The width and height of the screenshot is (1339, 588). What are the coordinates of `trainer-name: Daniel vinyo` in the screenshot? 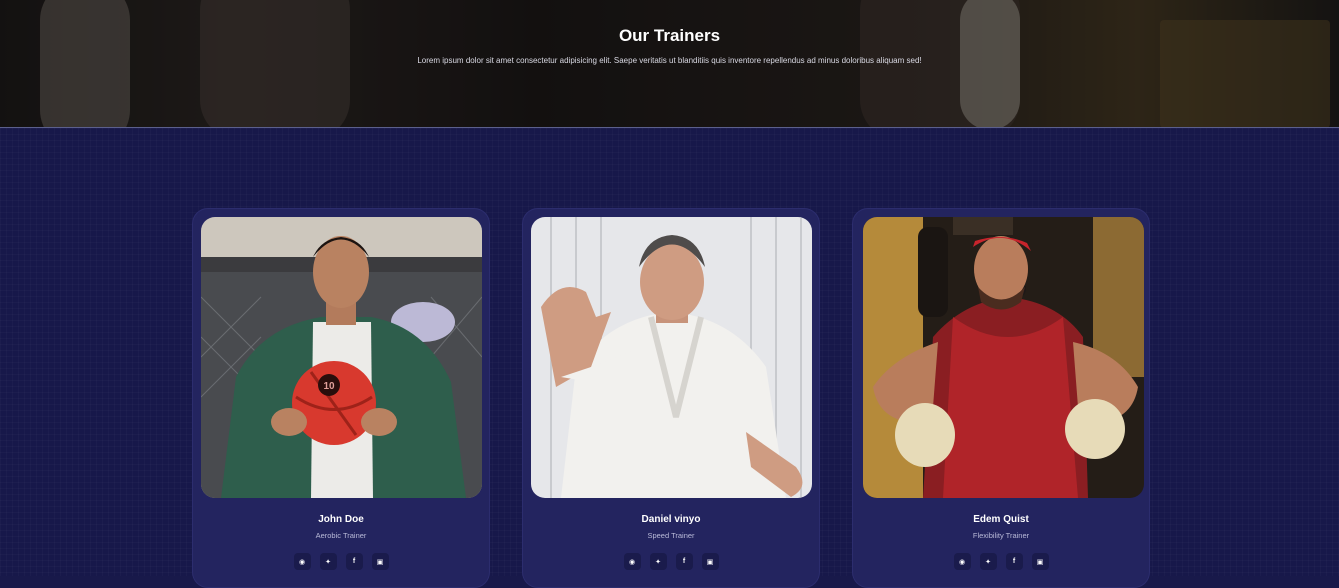 It's located at (671, 519).